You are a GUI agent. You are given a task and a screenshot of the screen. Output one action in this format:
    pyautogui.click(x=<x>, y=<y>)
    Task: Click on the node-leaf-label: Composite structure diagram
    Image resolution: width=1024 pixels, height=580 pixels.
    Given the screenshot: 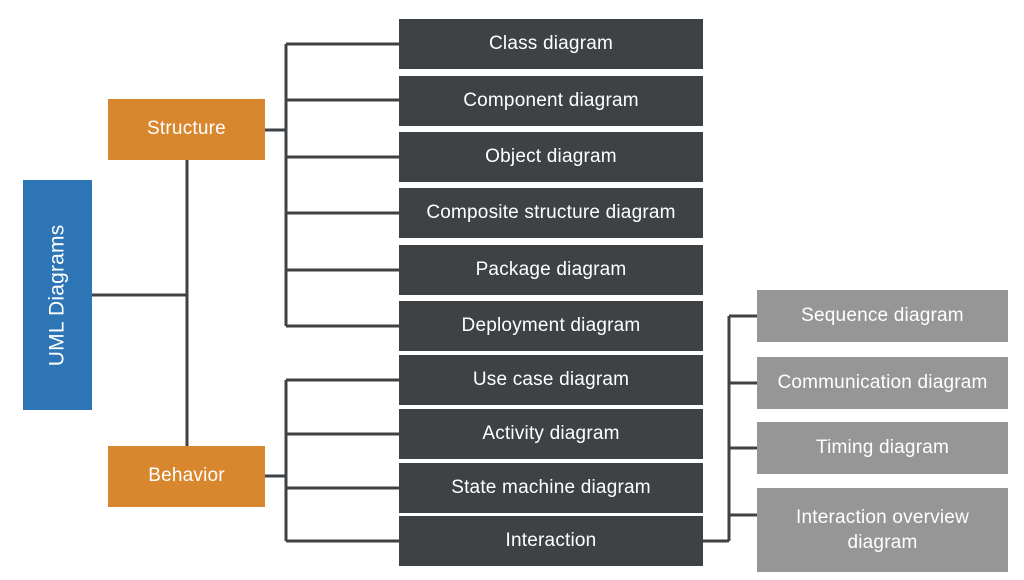 What is the action you would take?
    pyautogui.click(x=551, y=212)
    